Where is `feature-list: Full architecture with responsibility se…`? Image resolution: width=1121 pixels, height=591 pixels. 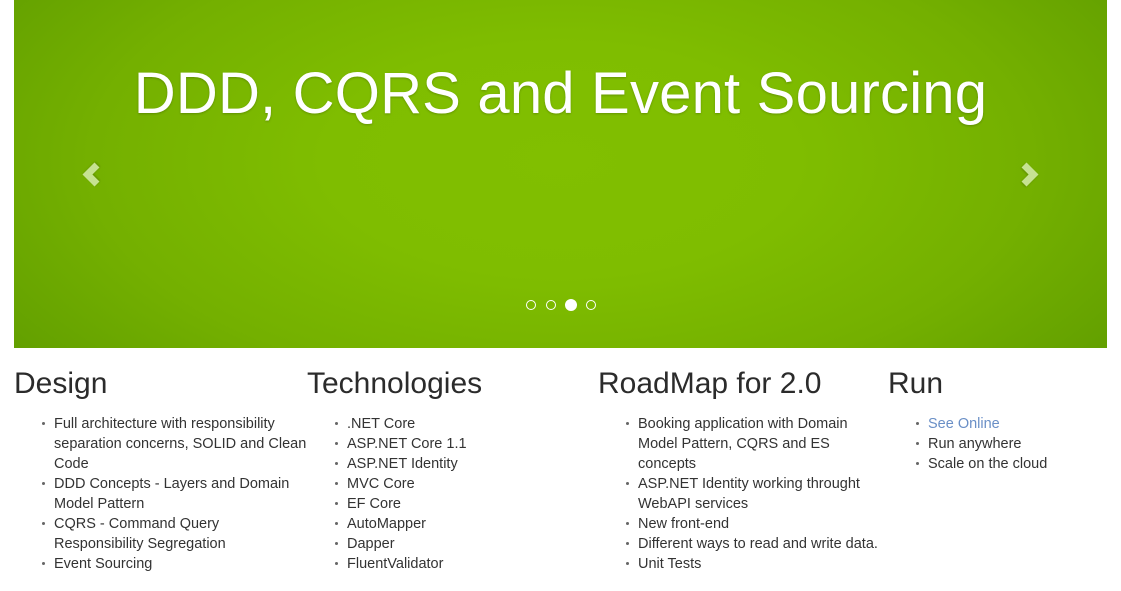
feature-list: Full architecture with responsibility se… is located at coordinates (160, 494).